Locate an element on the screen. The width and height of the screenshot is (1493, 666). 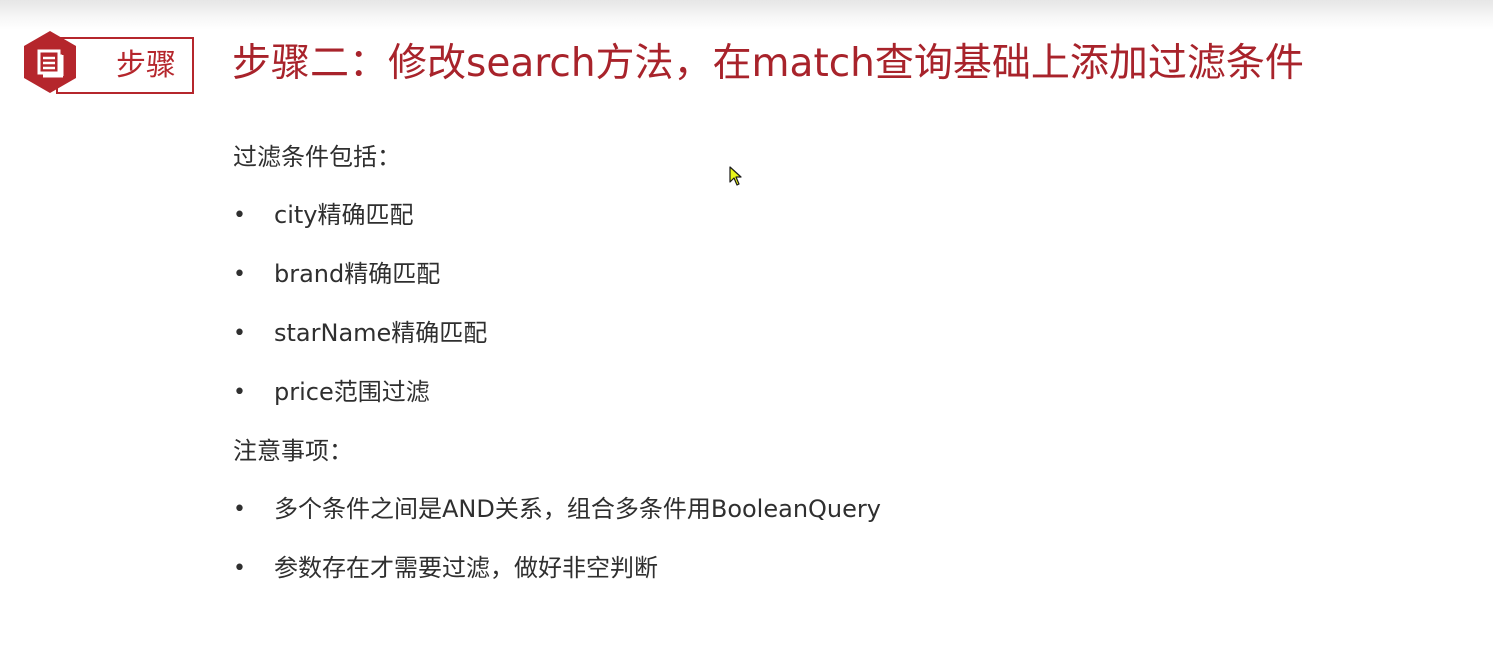
top-shadow is located at coordinates (746, 15).